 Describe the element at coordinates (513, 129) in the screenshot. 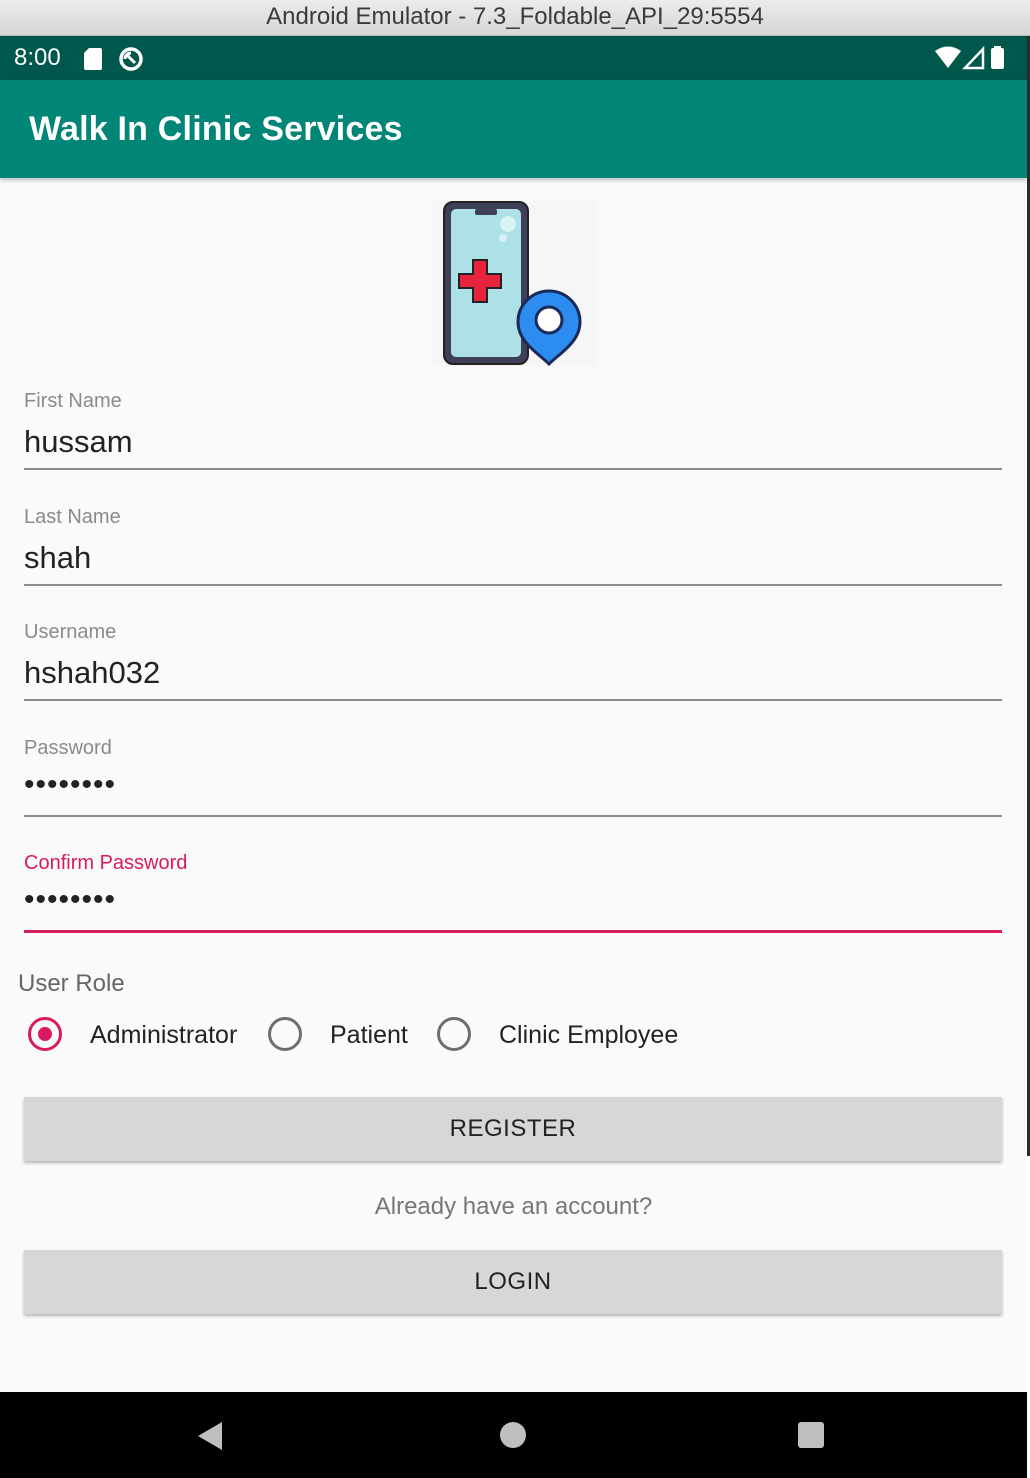

I see `app-bar: Walk In Clinic Services` at that location.